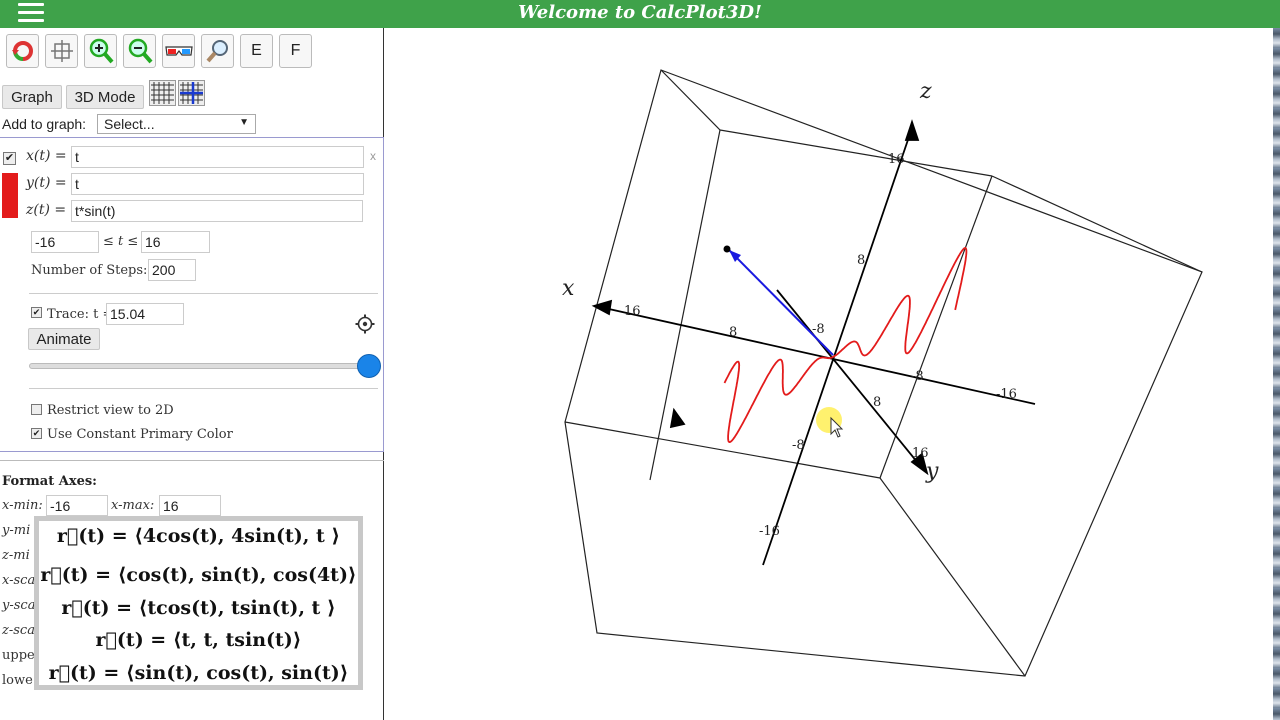  What do you see at coordinates (846, 345) in the screenshot?
I see `parametric-curve` at bounding box center [846, 345].